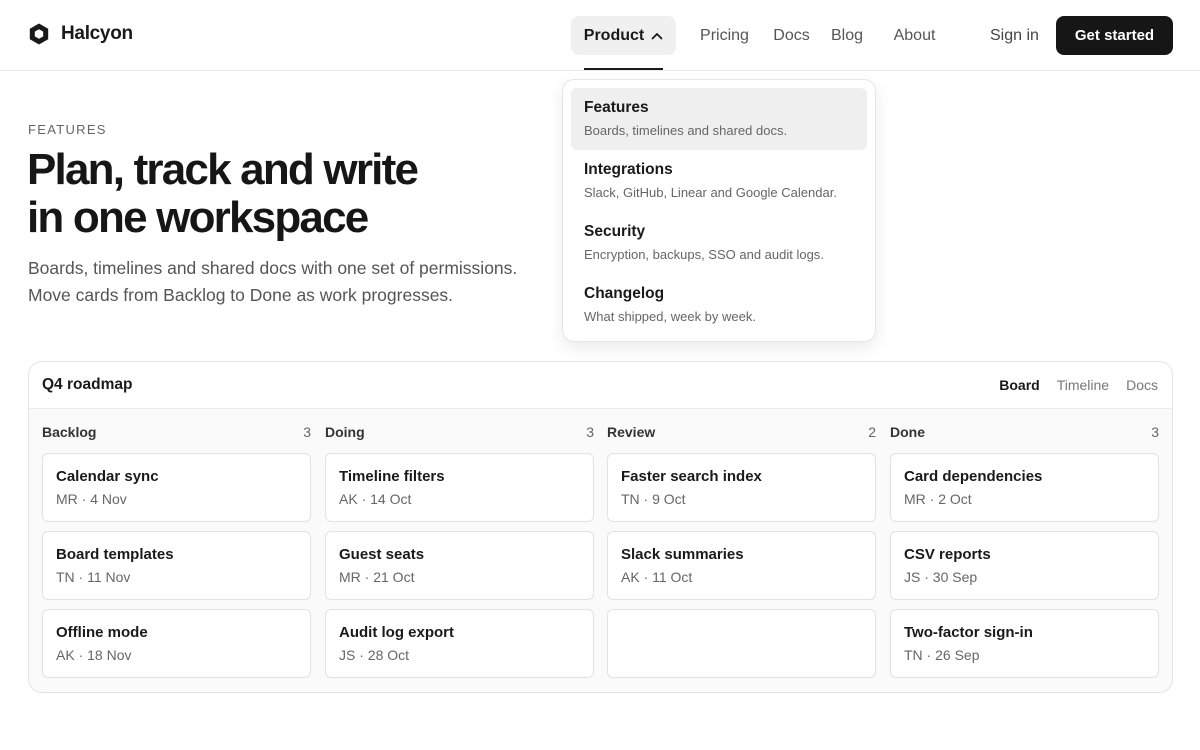 Image resolution: width=1200 pixels, height=750 pixels. What do you see at coordinates (176, 643) in the screenshot?
I see `task-card: Offline mode AK · 18 Nov` at bounding box center [176, 643].